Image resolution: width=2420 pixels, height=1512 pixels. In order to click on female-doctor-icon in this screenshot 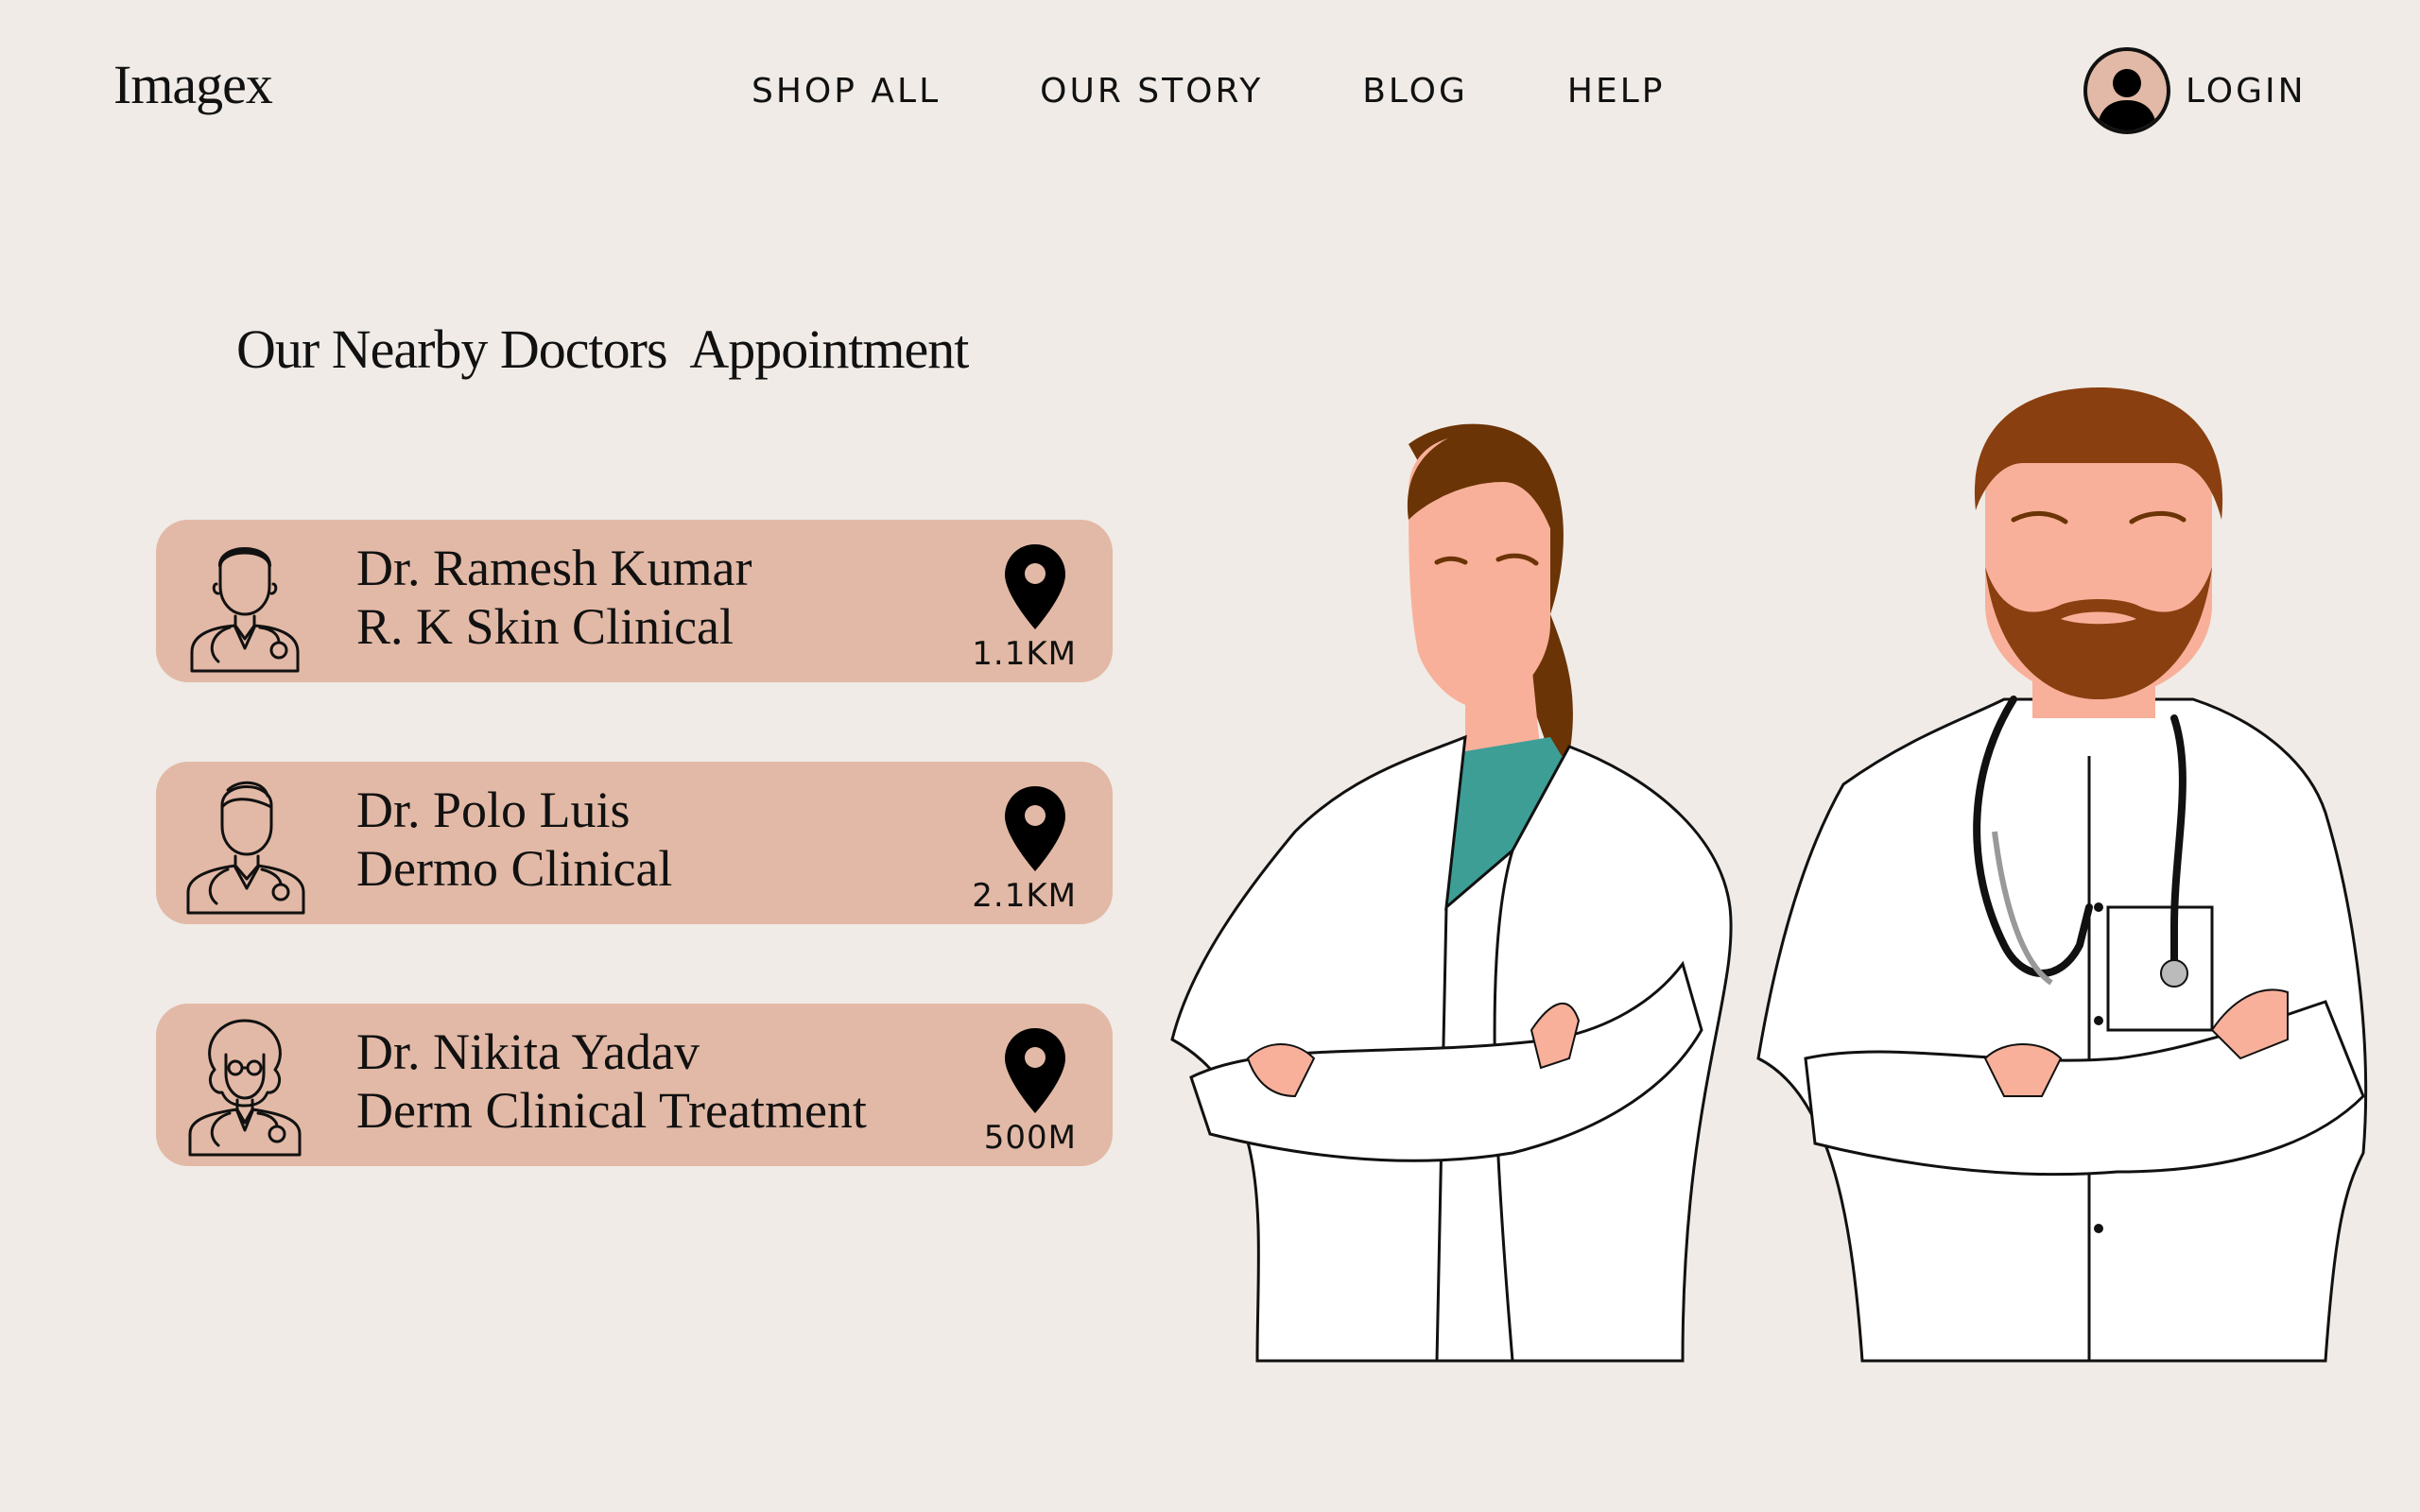, I will do `click(245, 1088)`.